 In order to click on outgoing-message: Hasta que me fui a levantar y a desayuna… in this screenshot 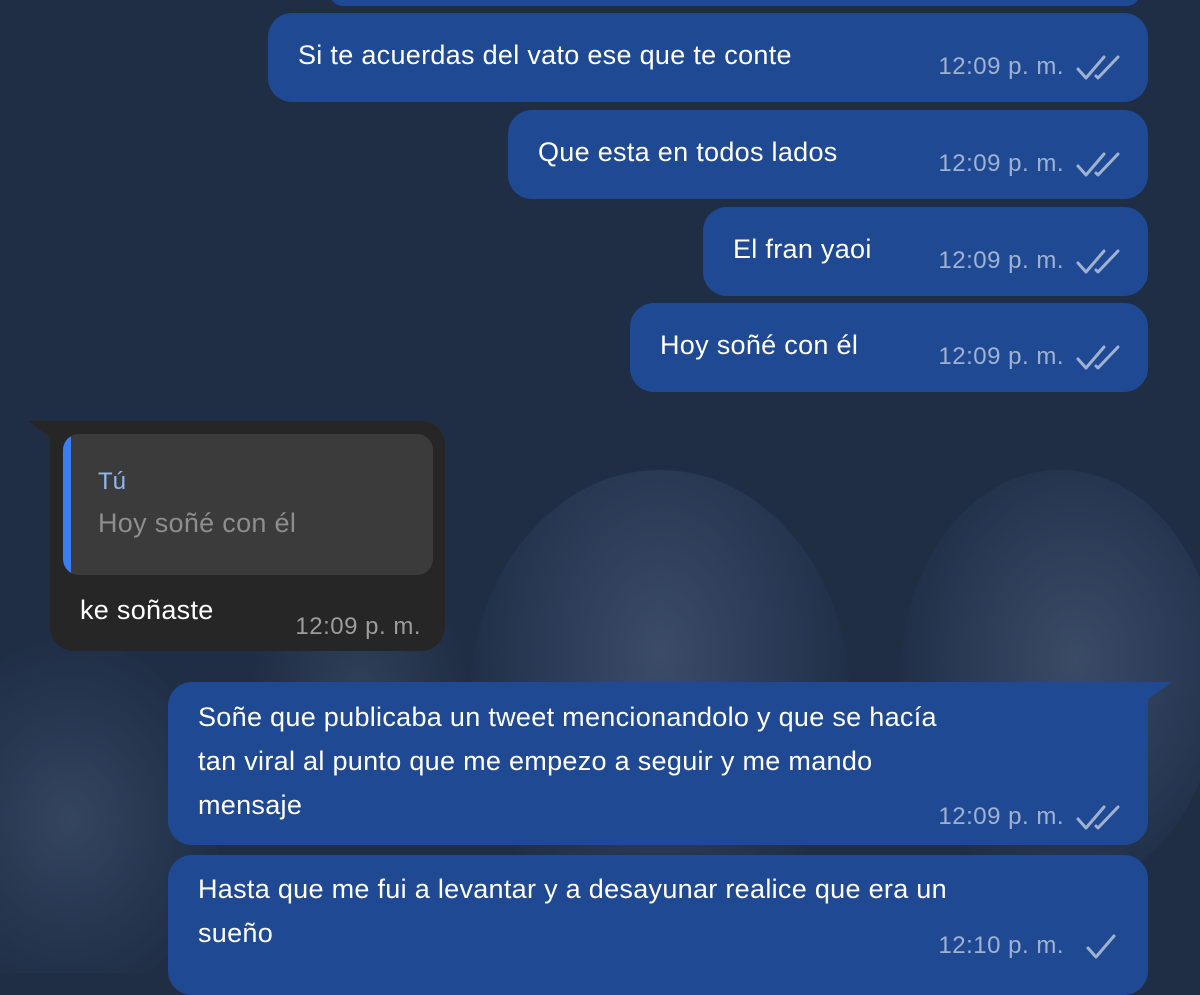, I will do `click(658, 925)`.